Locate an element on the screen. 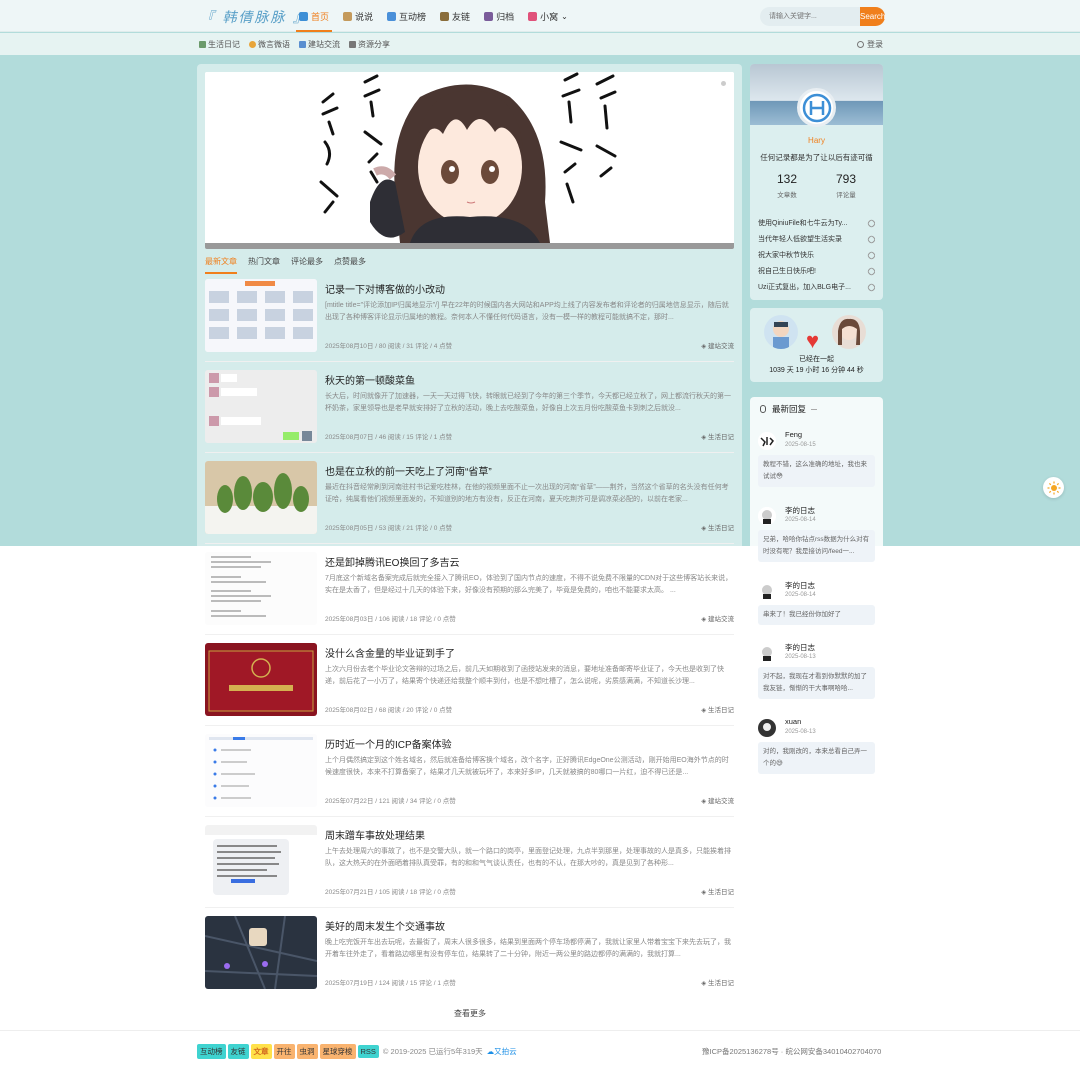  nav-item-links: 友链 is located at coordinates (455, 16).